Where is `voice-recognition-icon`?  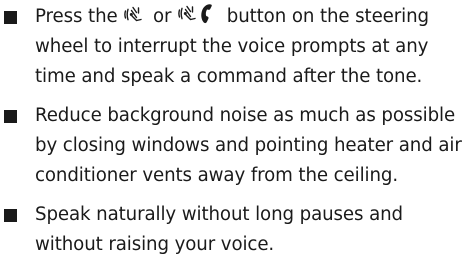
voice-recognition-icon is located at coordinates (135, 14).